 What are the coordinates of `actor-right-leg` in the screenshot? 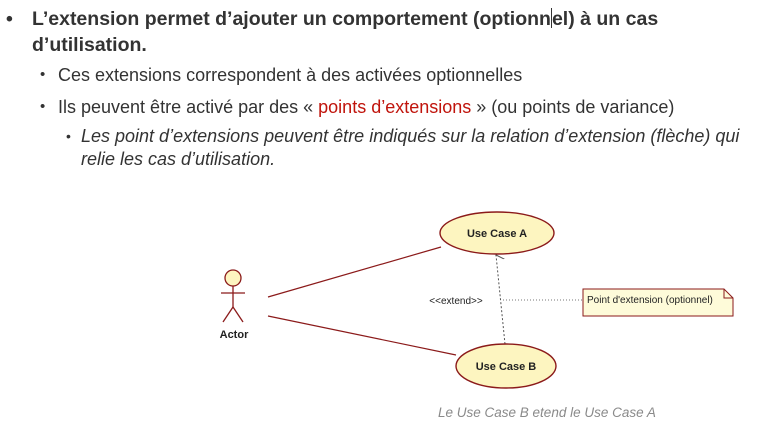 It's located at (238, 314).